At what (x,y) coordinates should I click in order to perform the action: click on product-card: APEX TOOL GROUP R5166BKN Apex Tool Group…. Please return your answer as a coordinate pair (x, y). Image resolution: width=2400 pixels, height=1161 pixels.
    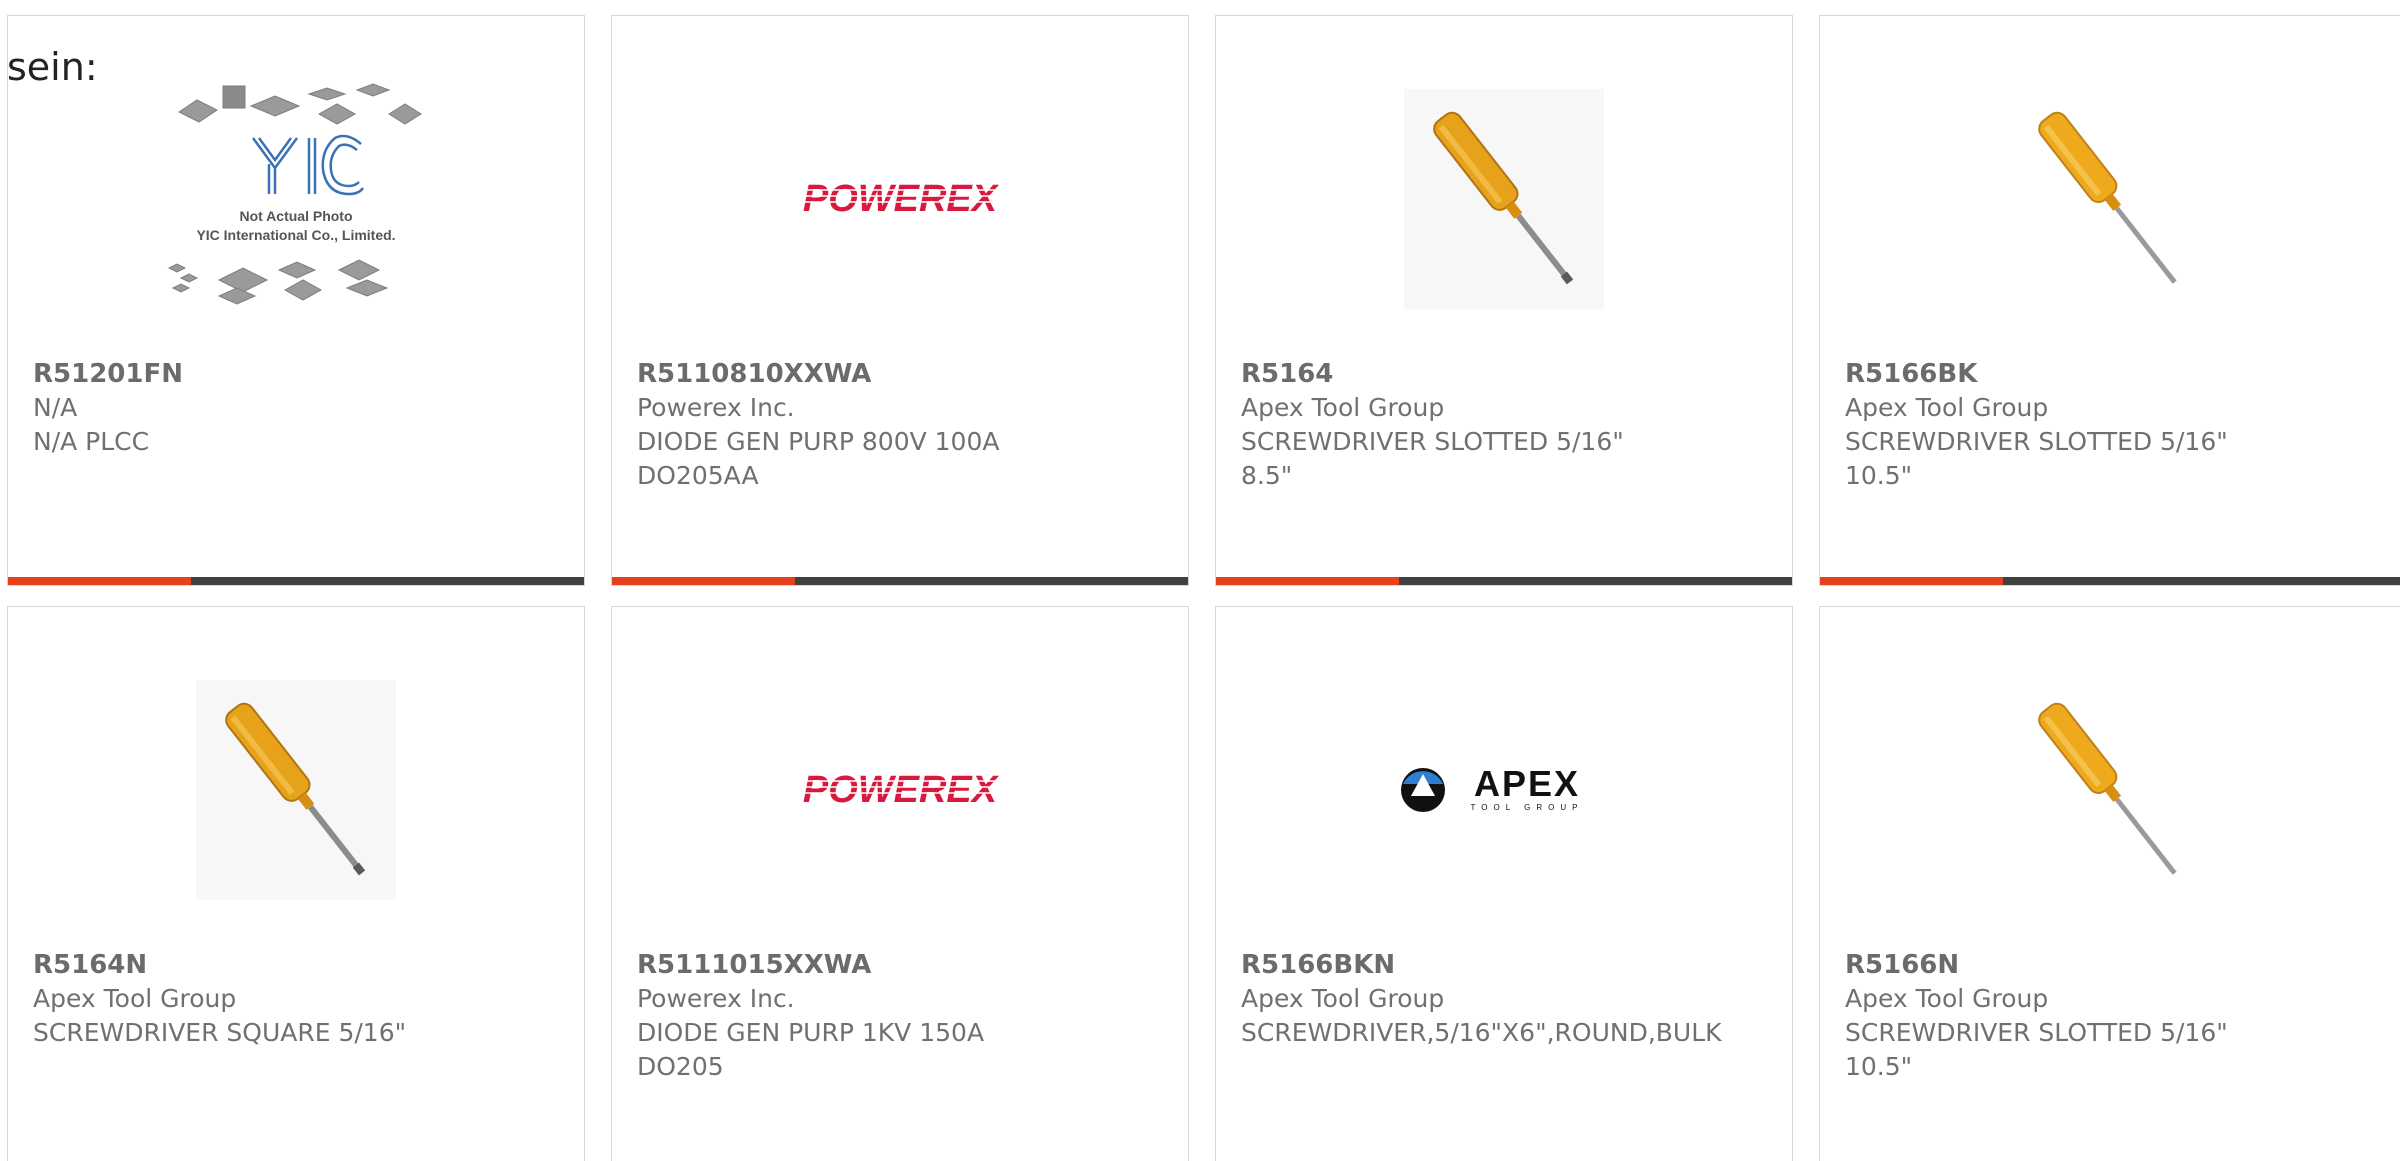
    Looking at the image, I should click on (1504, 883).